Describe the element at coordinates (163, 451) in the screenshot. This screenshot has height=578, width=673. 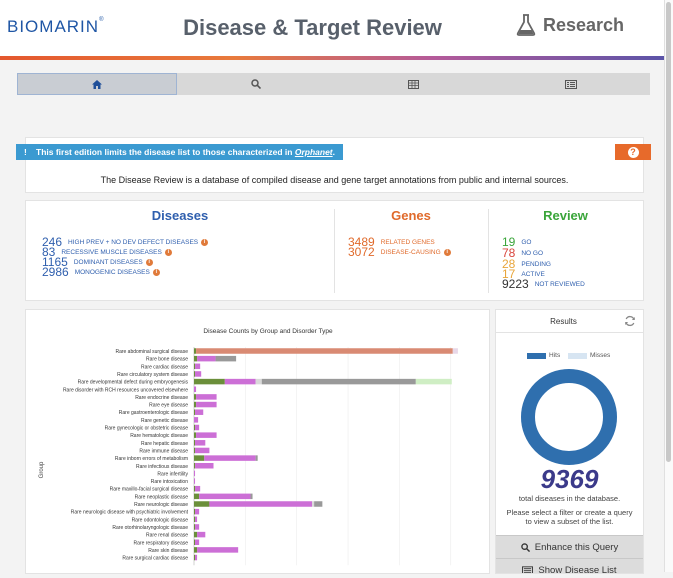
I see `chart-category-label: Rare immune disease` at that location.